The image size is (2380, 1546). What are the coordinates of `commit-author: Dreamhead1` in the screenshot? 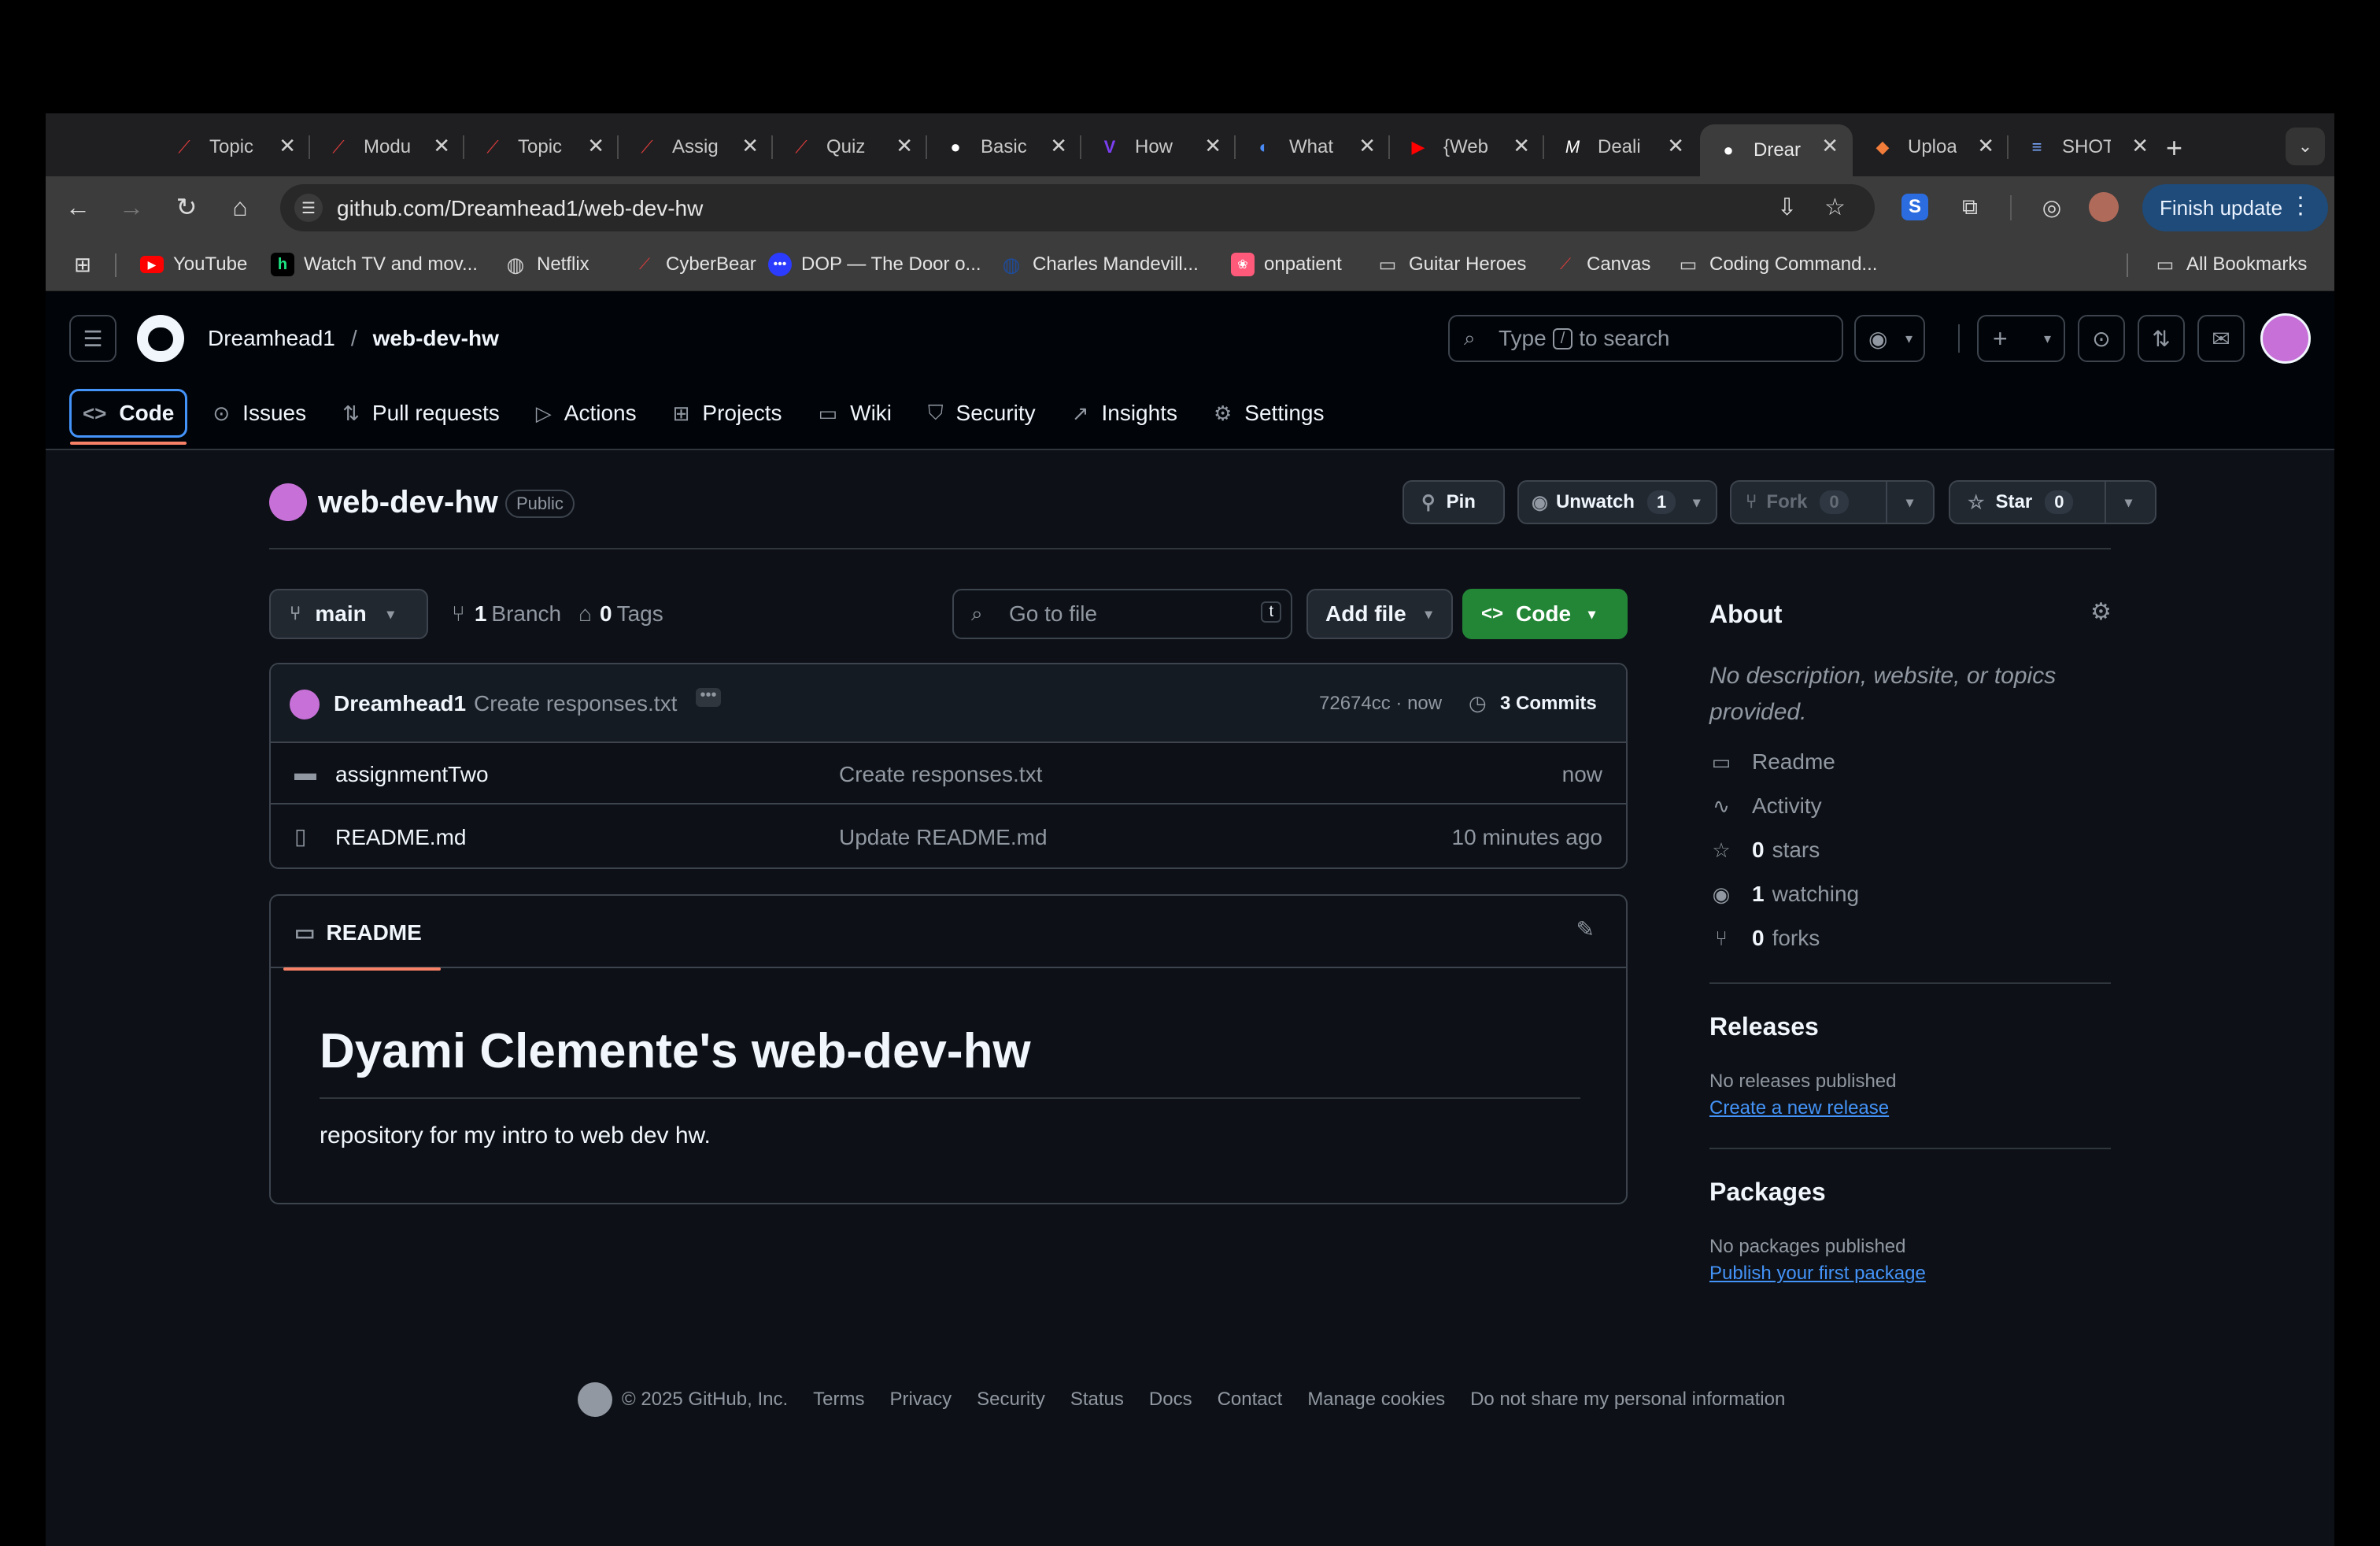 It's located at (400, 703).